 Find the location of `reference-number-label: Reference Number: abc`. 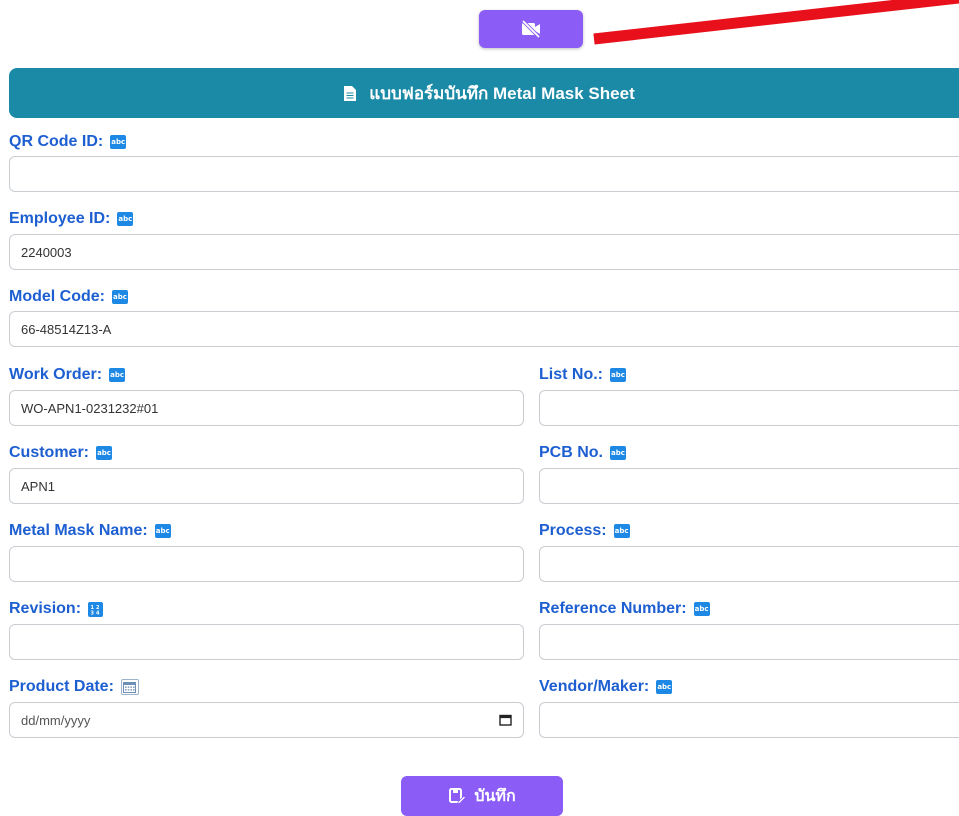

reference-number-label: Reference Number: abc is located at coordinates (624, 608).